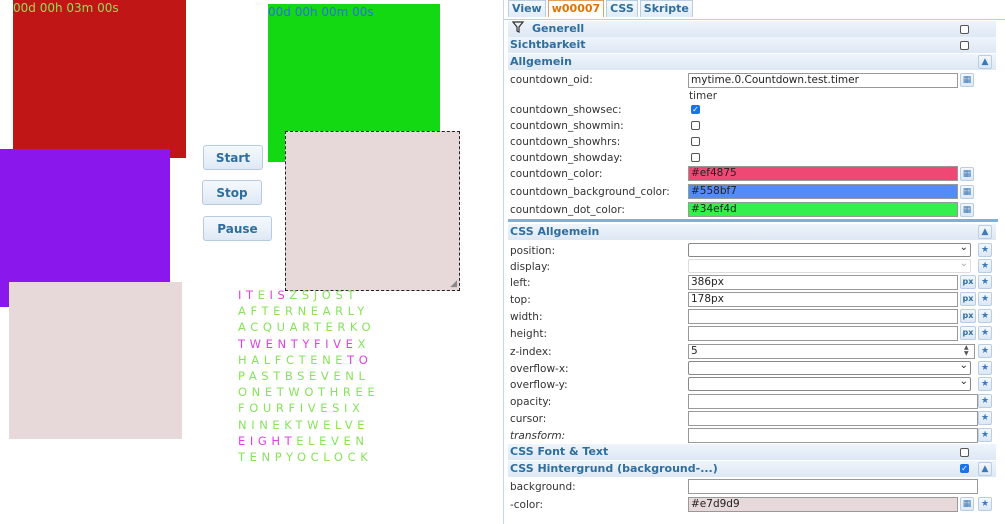 The image size is (1005, 524). Describe the element at coordinates (968, 333) in the screenshot. I see `height-px-button: px` at that location.